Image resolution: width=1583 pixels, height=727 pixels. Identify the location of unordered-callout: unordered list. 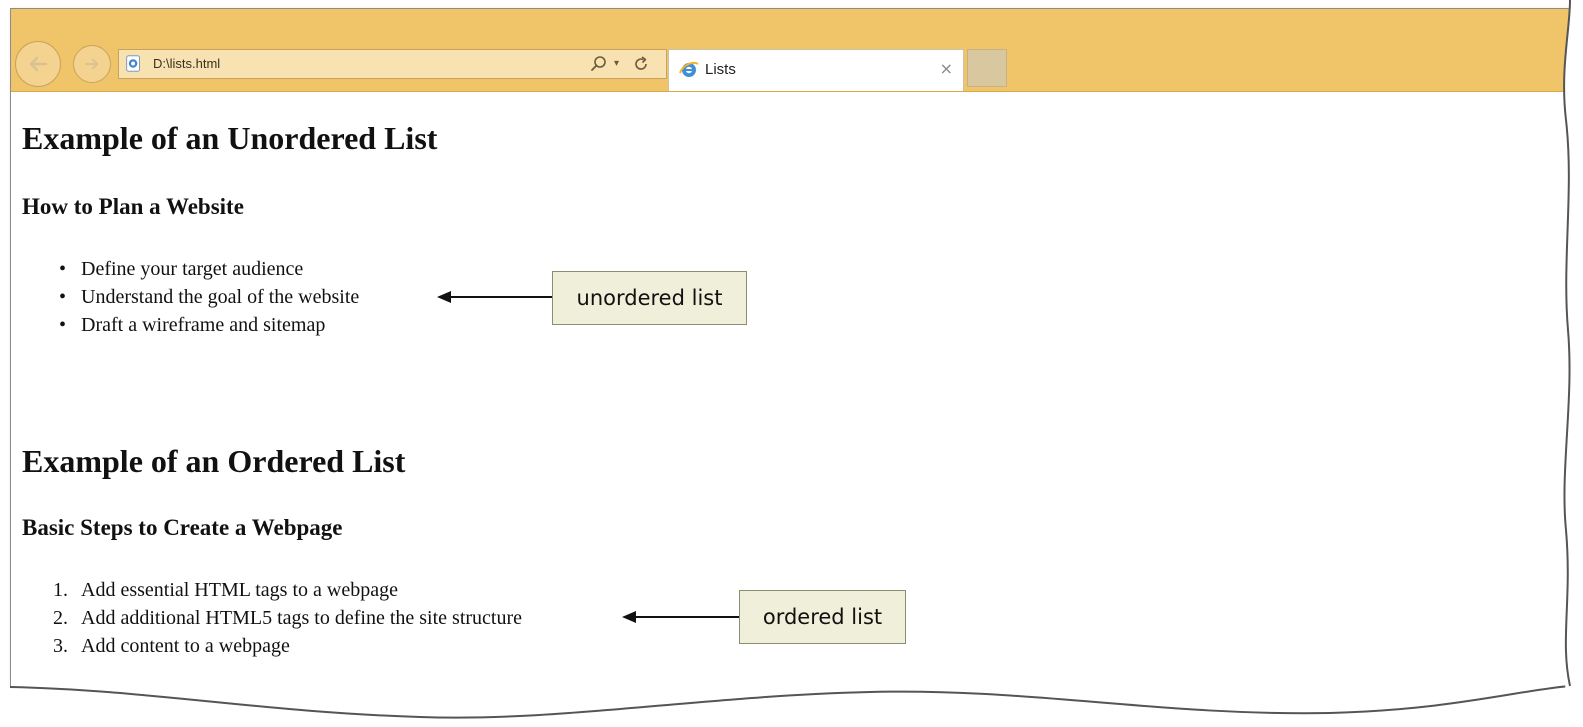
(649, 298).